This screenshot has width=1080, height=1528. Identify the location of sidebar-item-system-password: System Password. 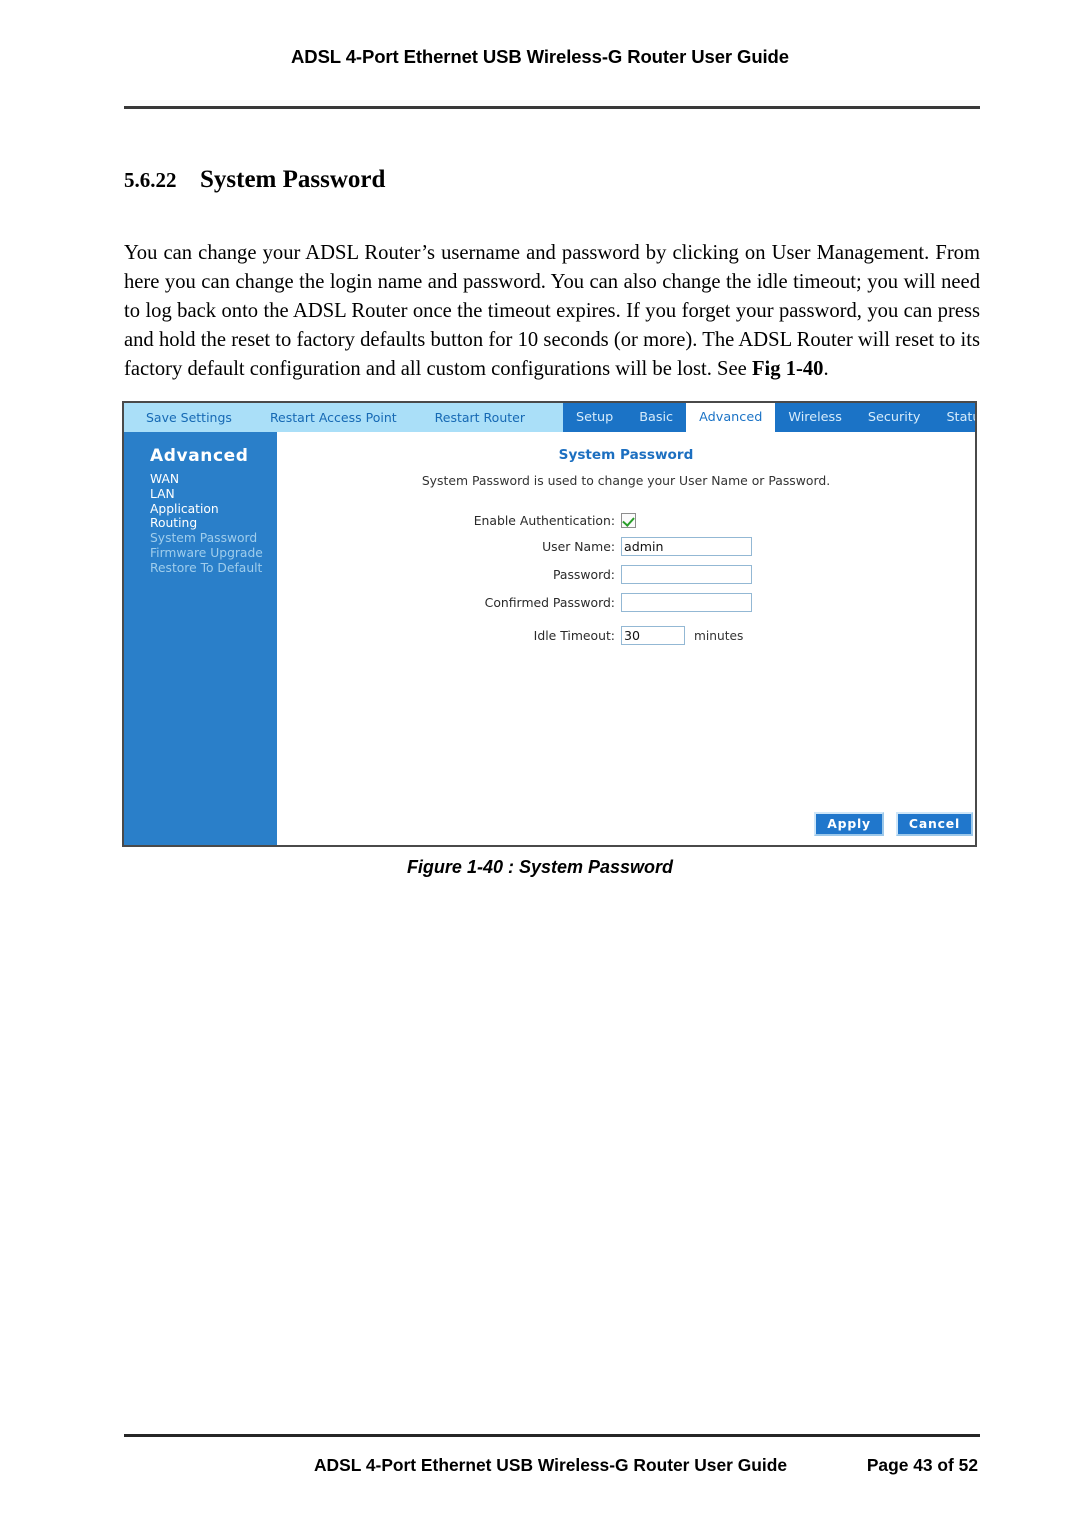
(213, 538).